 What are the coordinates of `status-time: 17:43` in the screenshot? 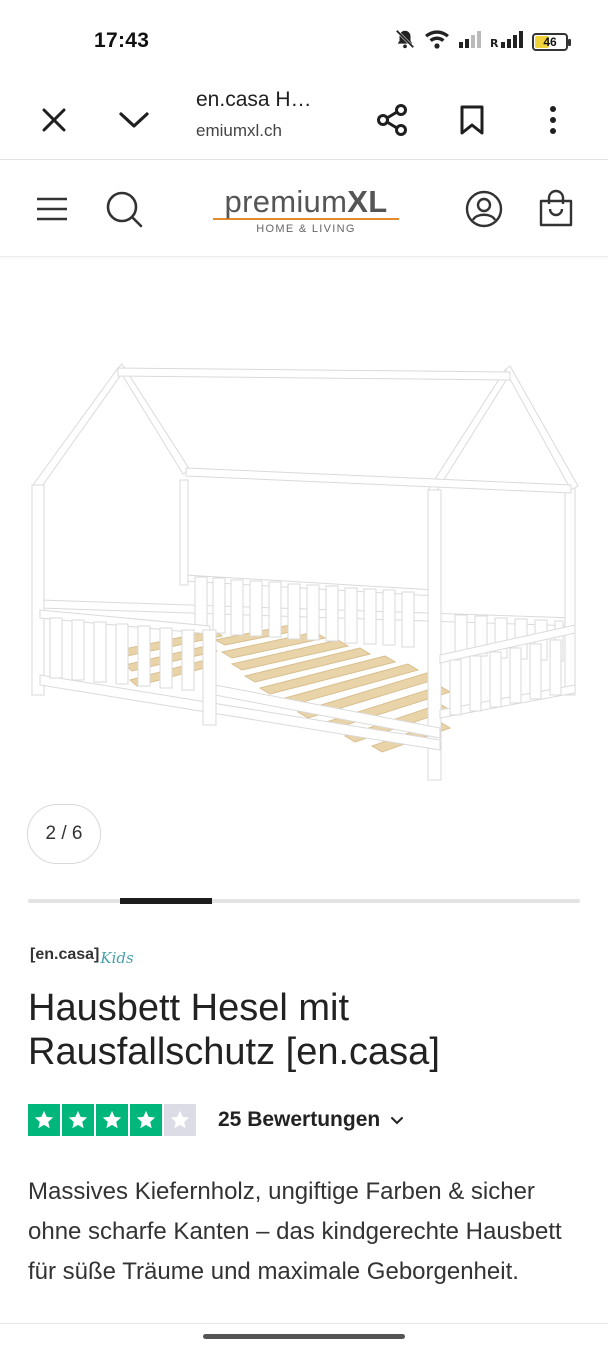 It's located at (122, 40).